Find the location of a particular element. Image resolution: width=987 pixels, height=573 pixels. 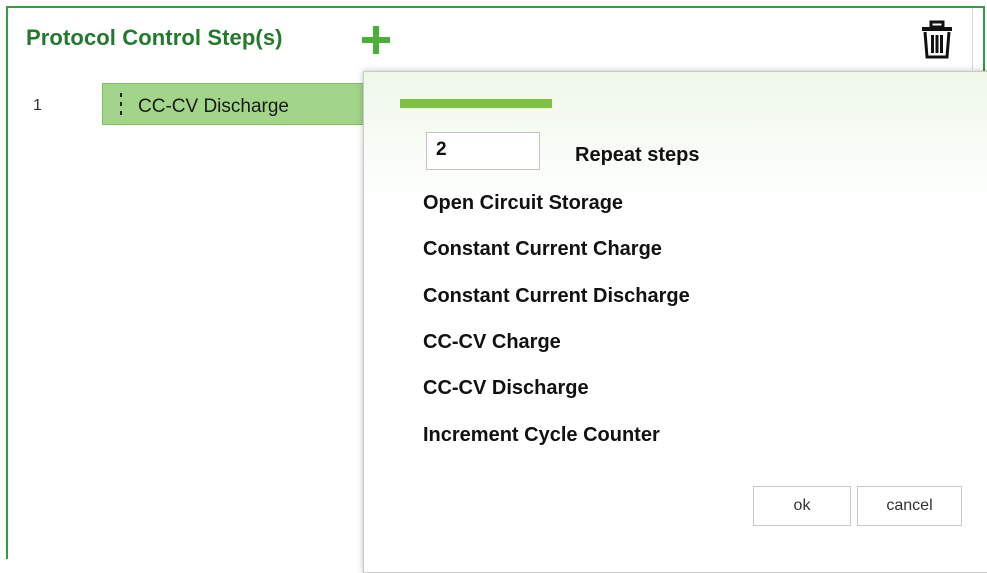

cancel-button: cancel is located at coordinates (909, 506).